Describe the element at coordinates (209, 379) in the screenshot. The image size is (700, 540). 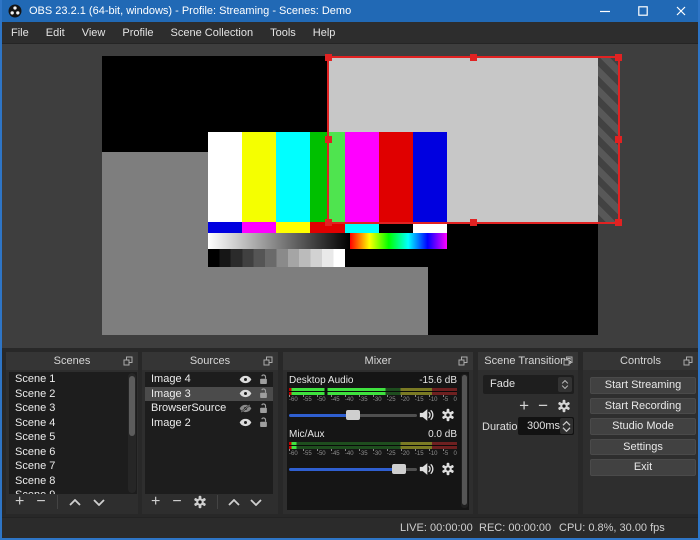
I see `source-row-image4: Image 4` at that location.